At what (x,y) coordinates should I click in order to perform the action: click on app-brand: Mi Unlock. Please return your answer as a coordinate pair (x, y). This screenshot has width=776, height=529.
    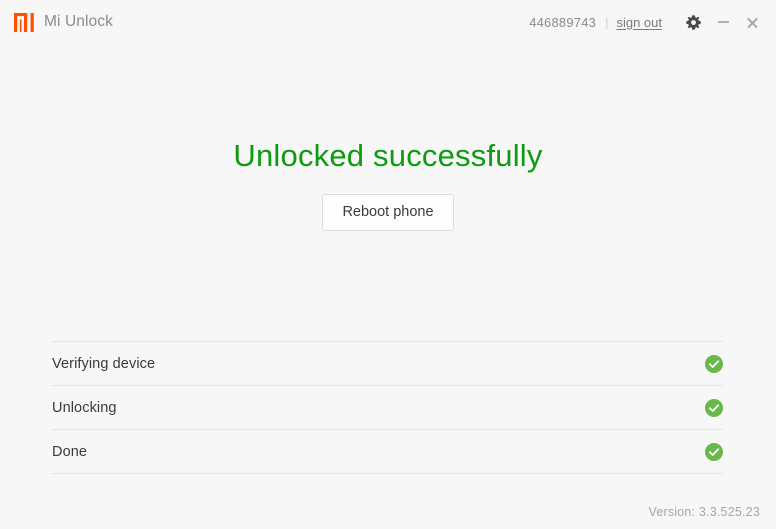
    Looking at the image, I should click on (63, 22).